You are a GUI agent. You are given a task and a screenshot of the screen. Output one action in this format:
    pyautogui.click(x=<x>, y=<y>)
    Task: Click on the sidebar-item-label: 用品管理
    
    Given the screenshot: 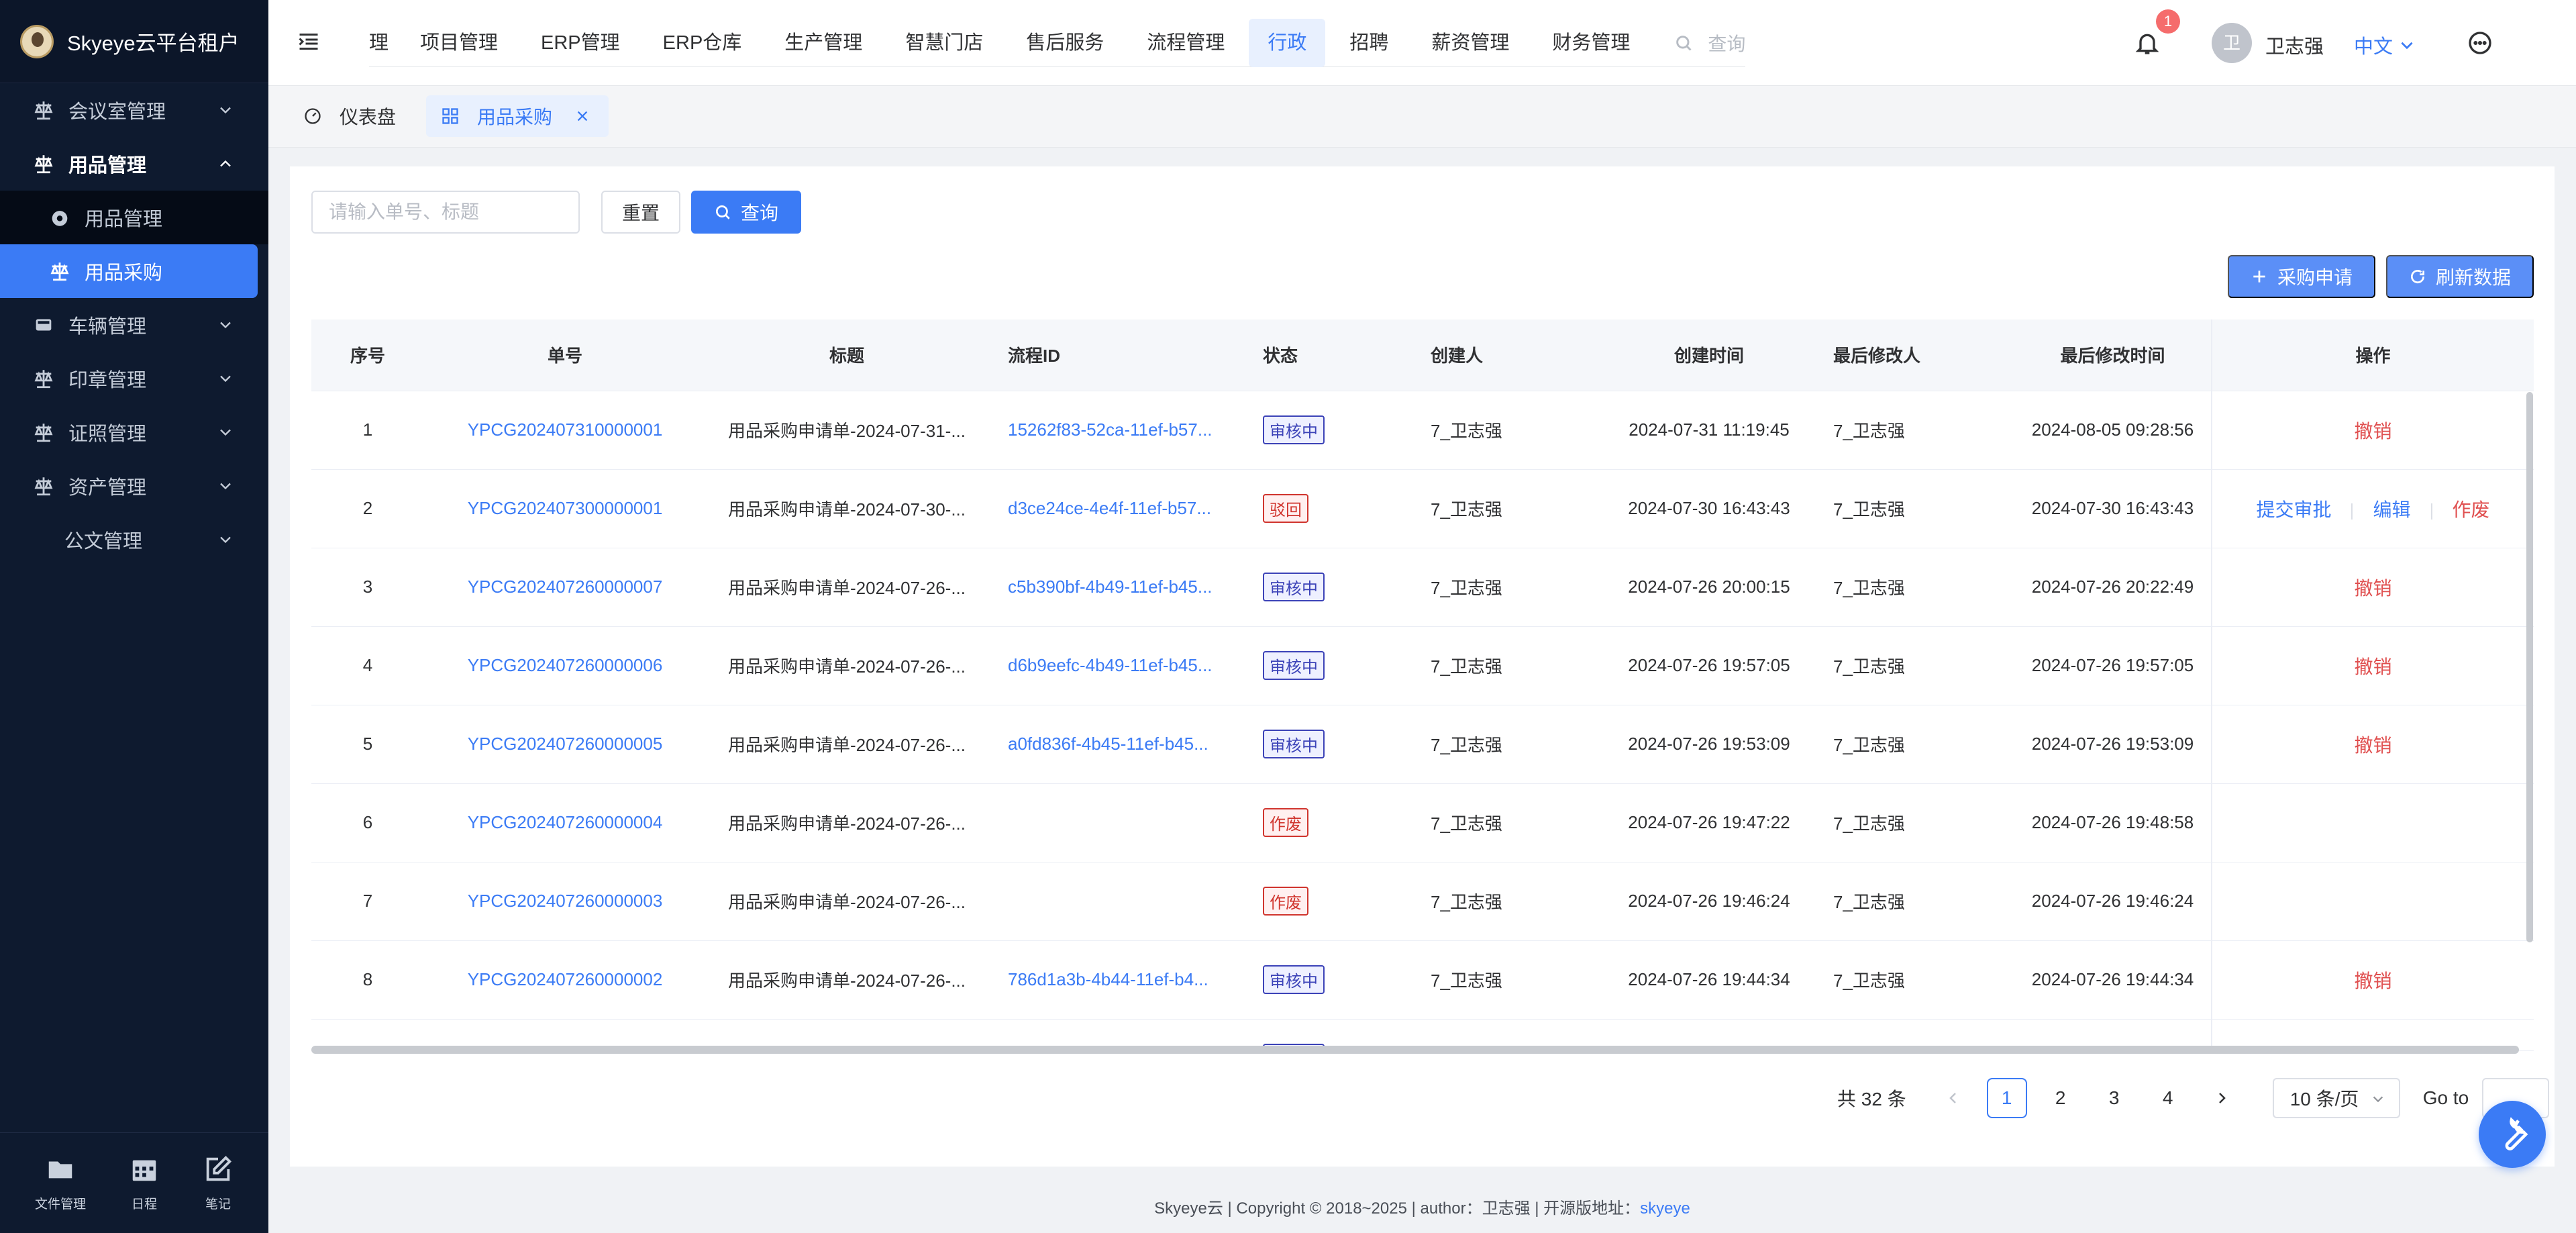 What is the action you would take?
    pyautogui.click(x=124, y=219)
    